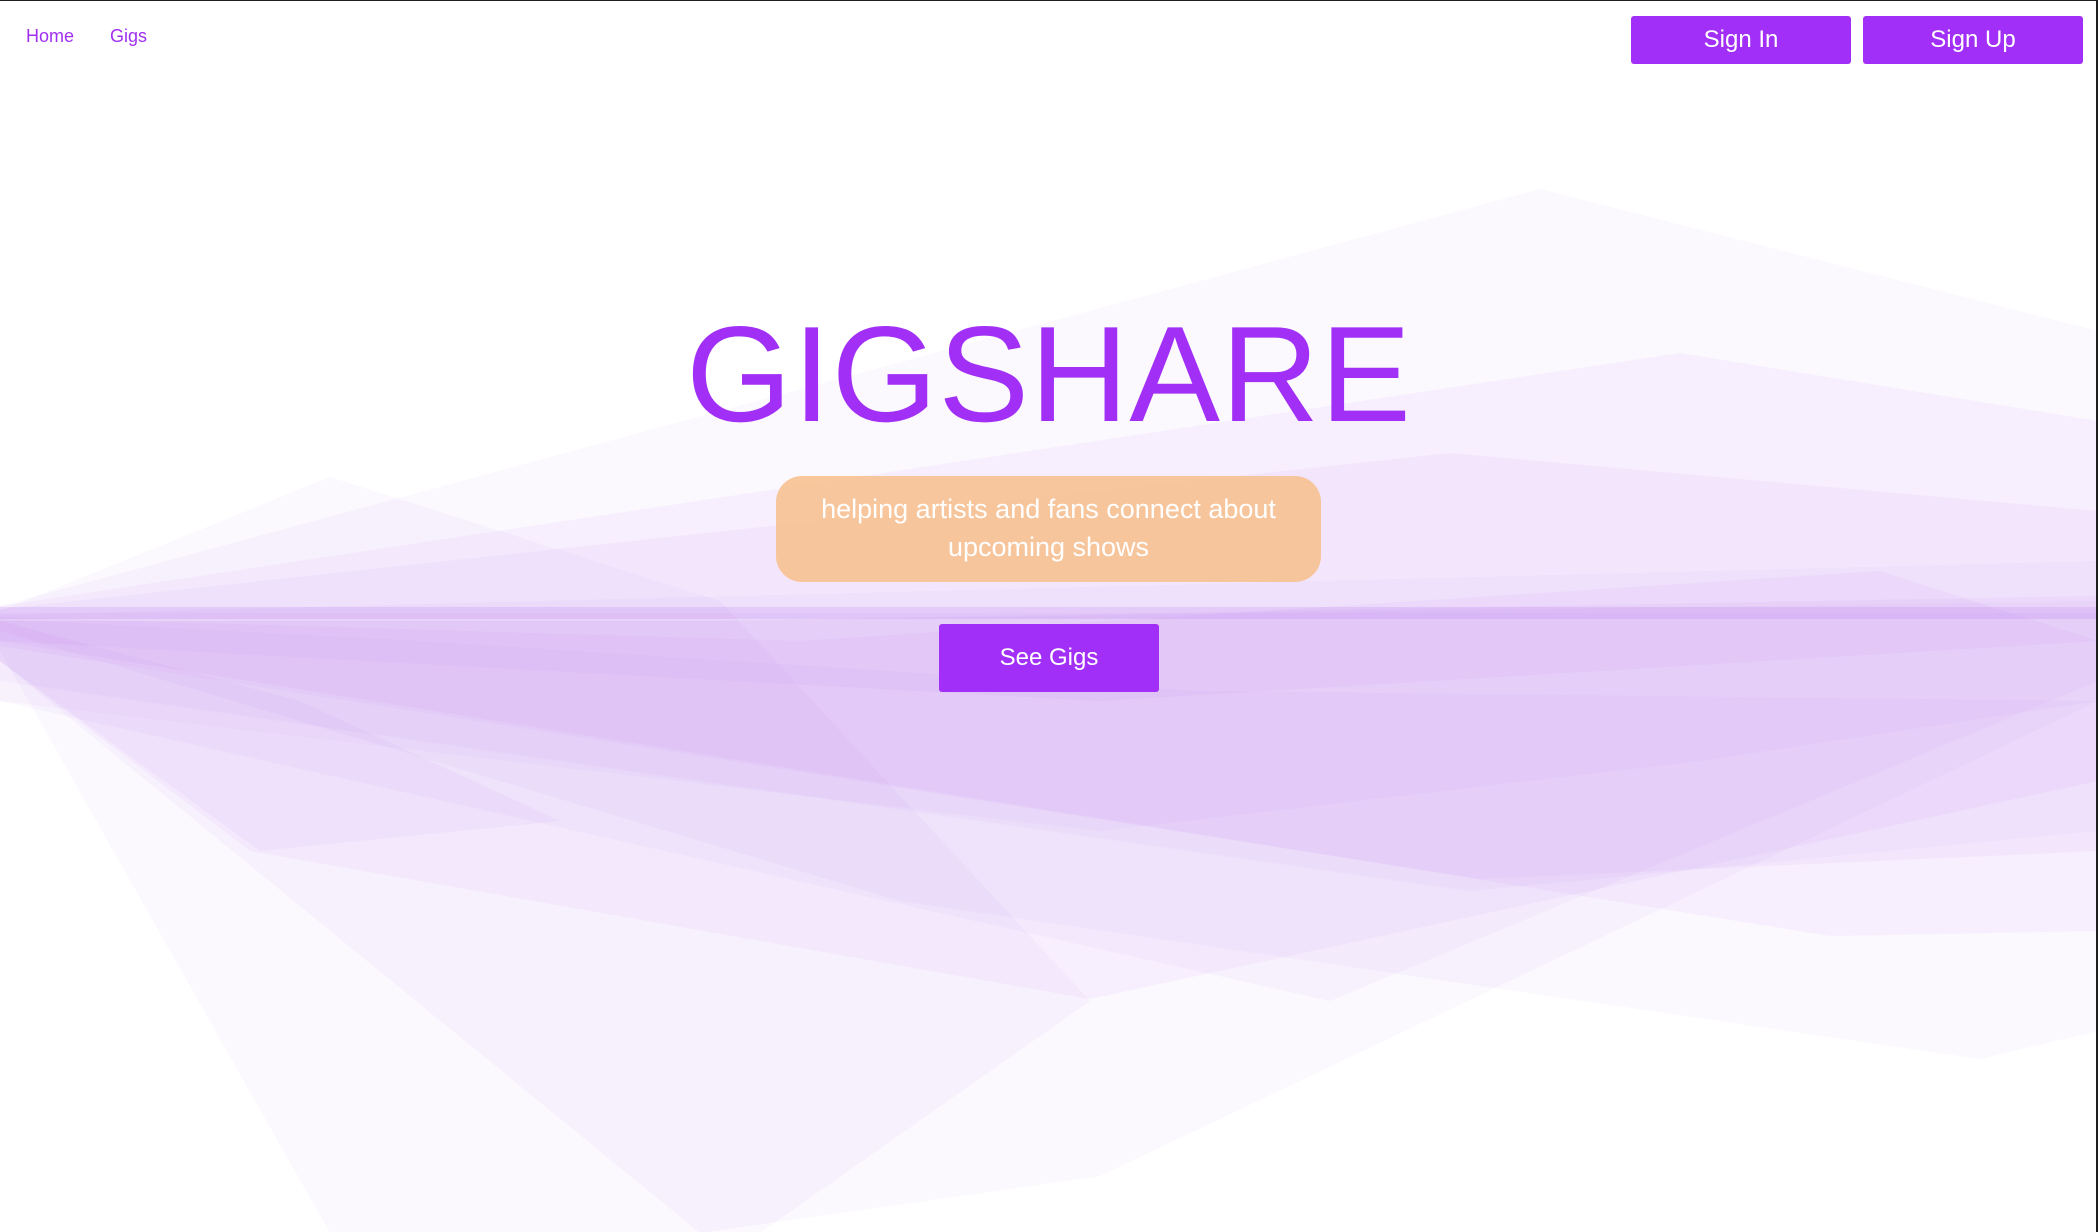  Describe the element at coordinates (1049, 658) in the screenshot. I see `see-gigs-button: See Gigs` at that location.